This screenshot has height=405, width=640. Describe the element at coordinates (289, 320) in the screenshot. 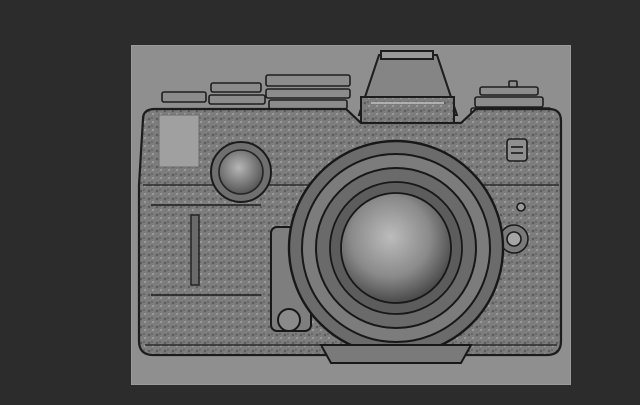

I see `lens-release-button` at that location.